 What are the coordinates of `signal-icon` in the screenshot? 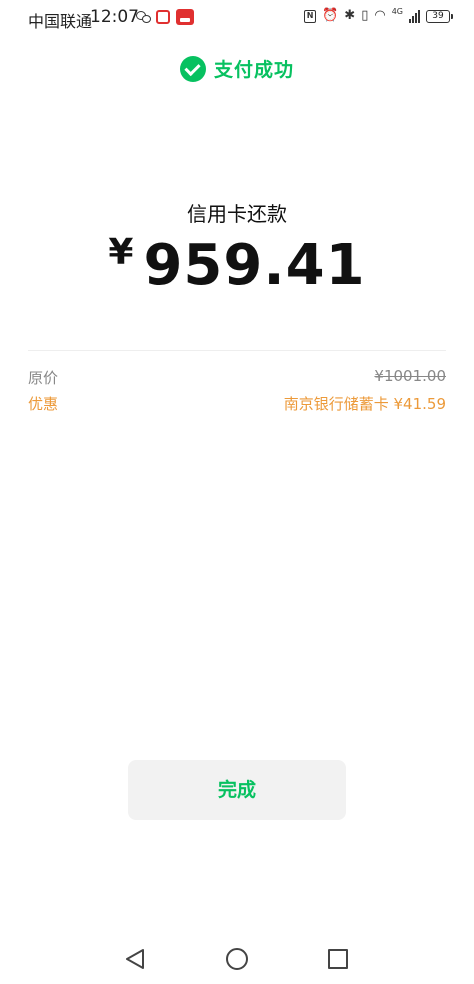 It's located at (414, 16).